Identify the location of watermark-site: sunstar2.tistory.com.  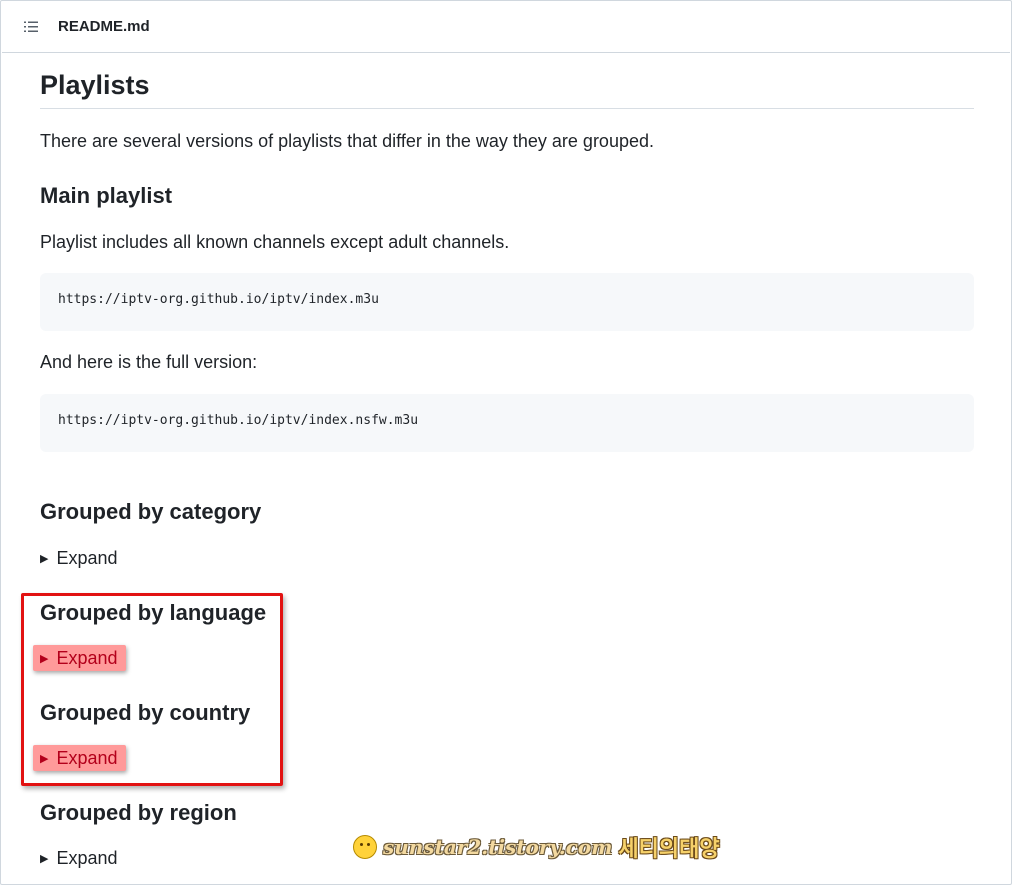
(498, 847).